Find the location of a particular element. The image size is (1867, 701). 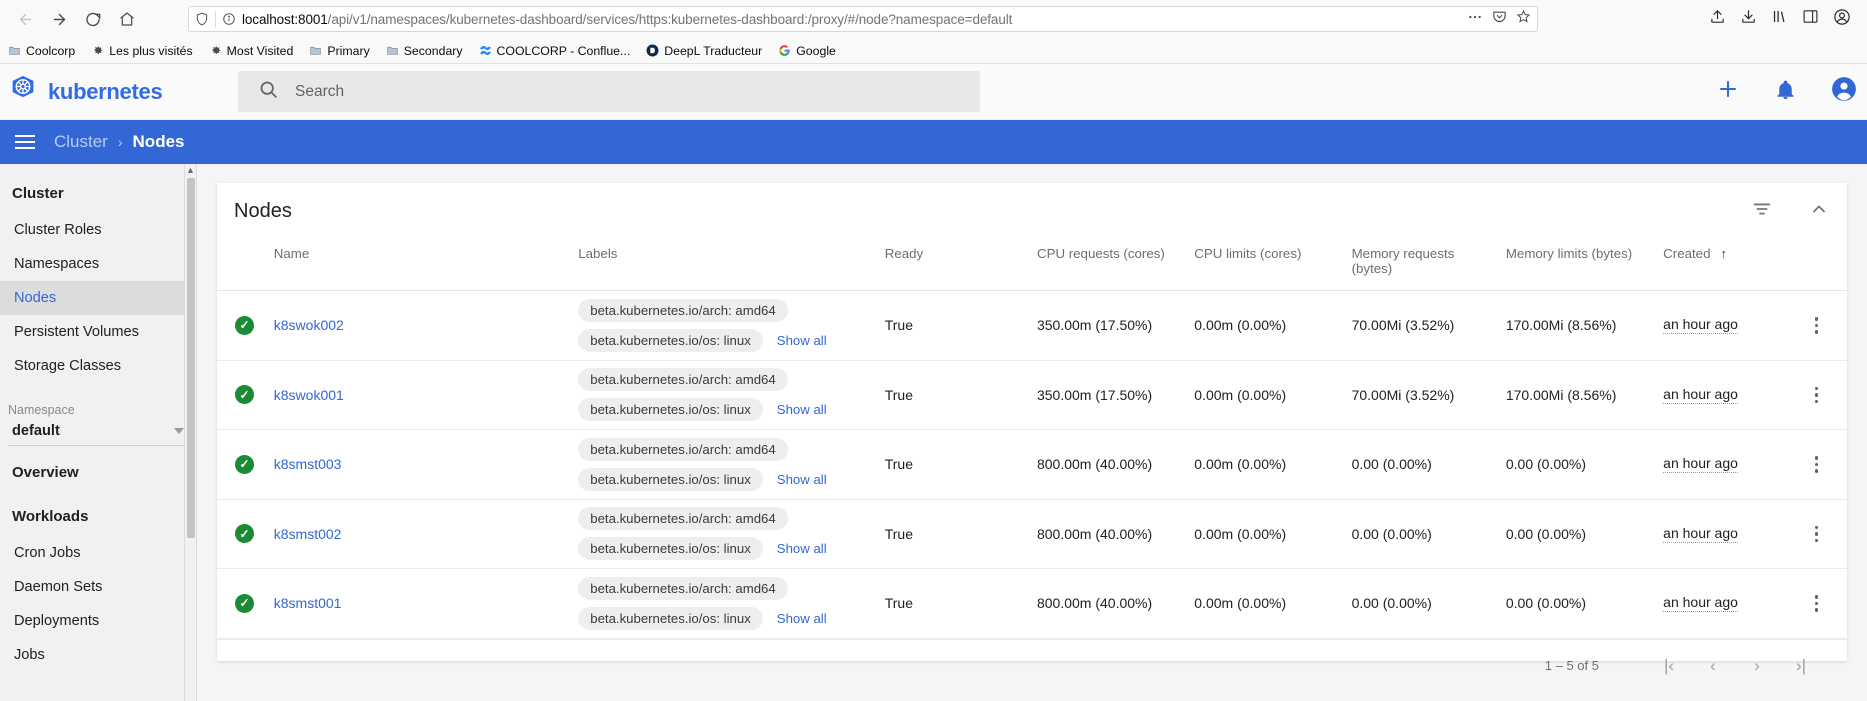

info-icon is located at coordinates (229, 19).